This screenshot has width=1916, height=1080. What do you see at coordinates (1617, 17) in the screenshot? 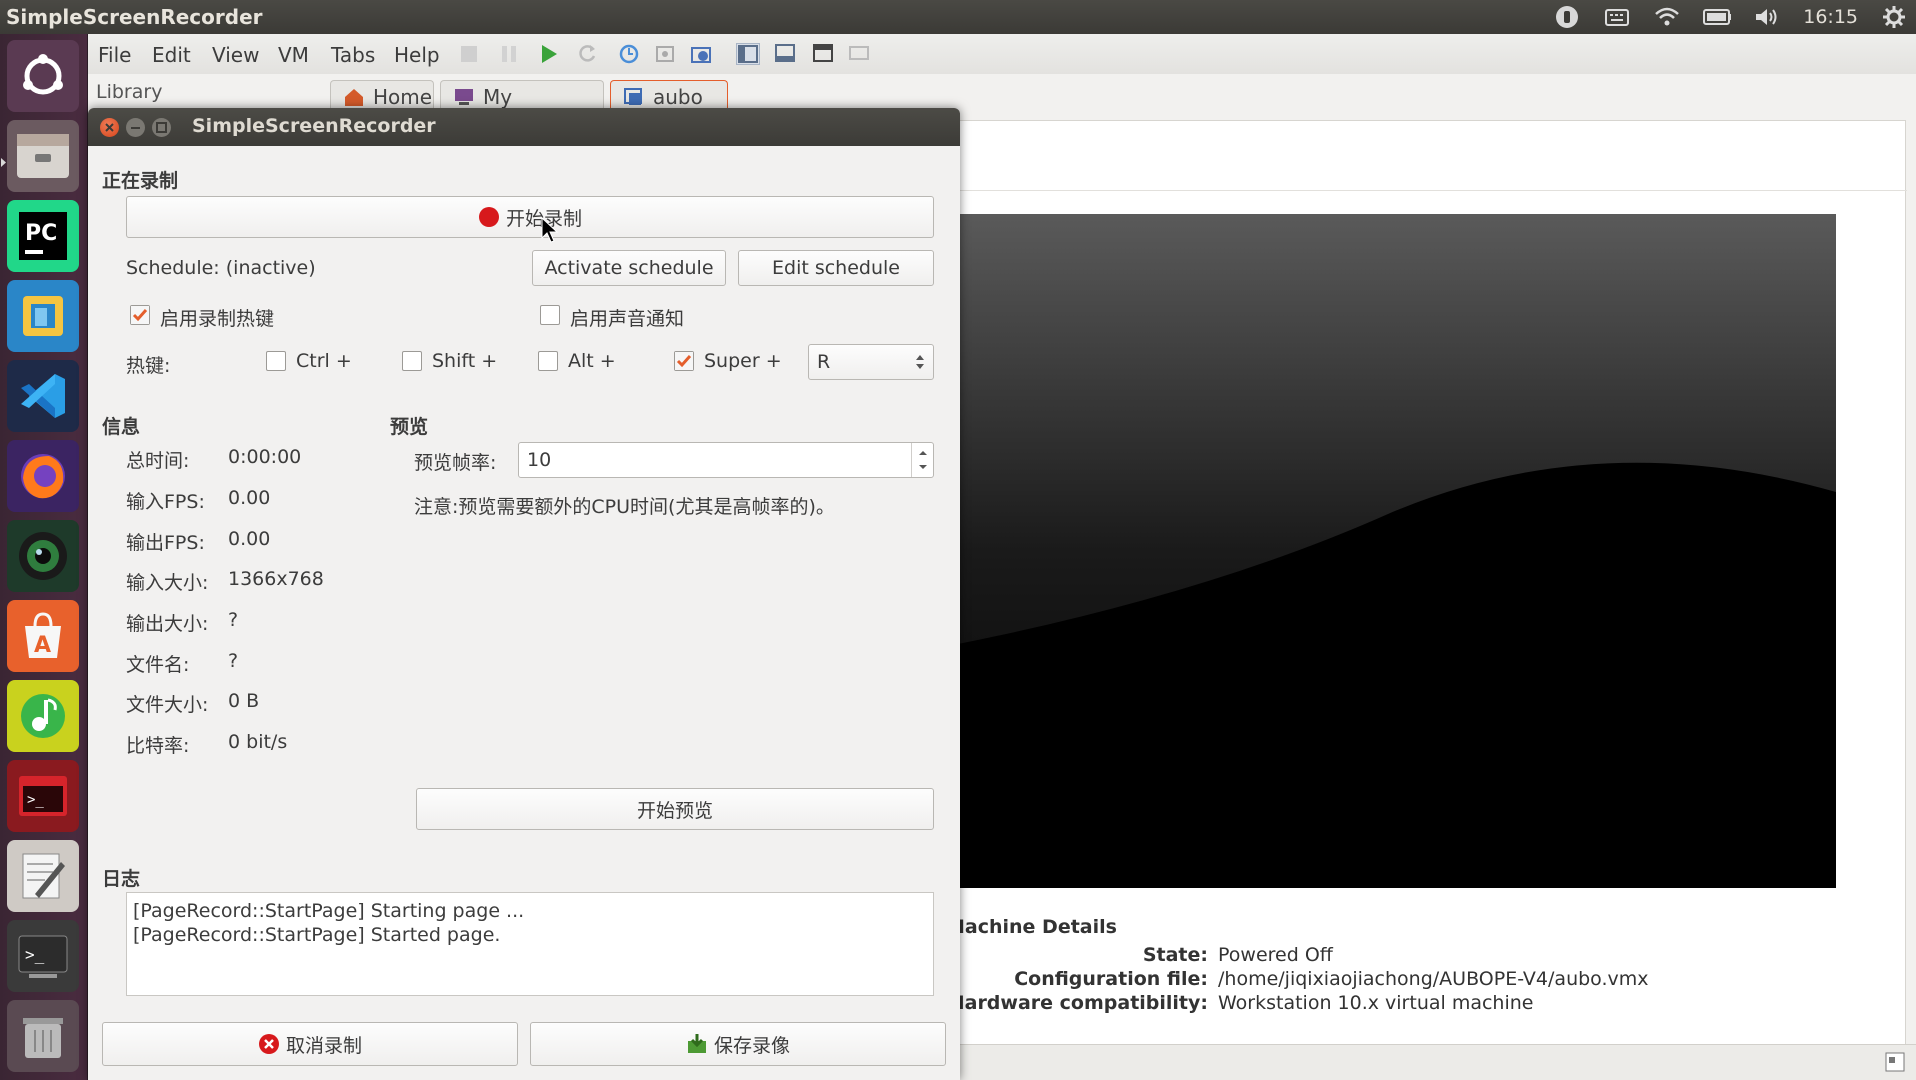
I see `keyboard-icon` at bounding box center [1617, 17].